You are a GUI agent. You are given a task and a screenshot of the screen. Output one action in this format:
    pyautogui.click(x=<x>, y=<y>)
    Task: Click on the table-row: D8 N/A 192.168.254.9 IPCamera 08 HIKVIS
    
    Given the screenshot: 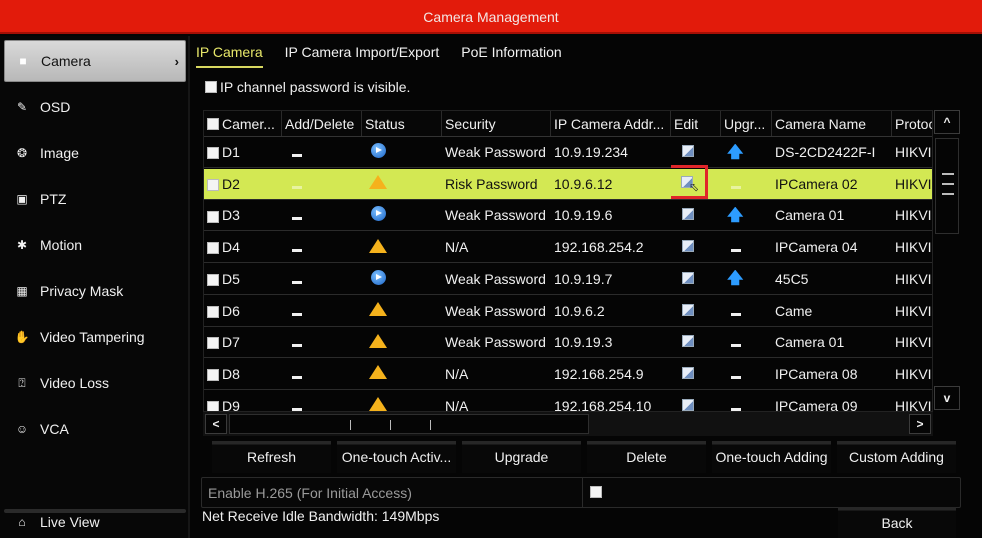 What is the action you would take?
    pyautogui.click(x=568, y=374)
    